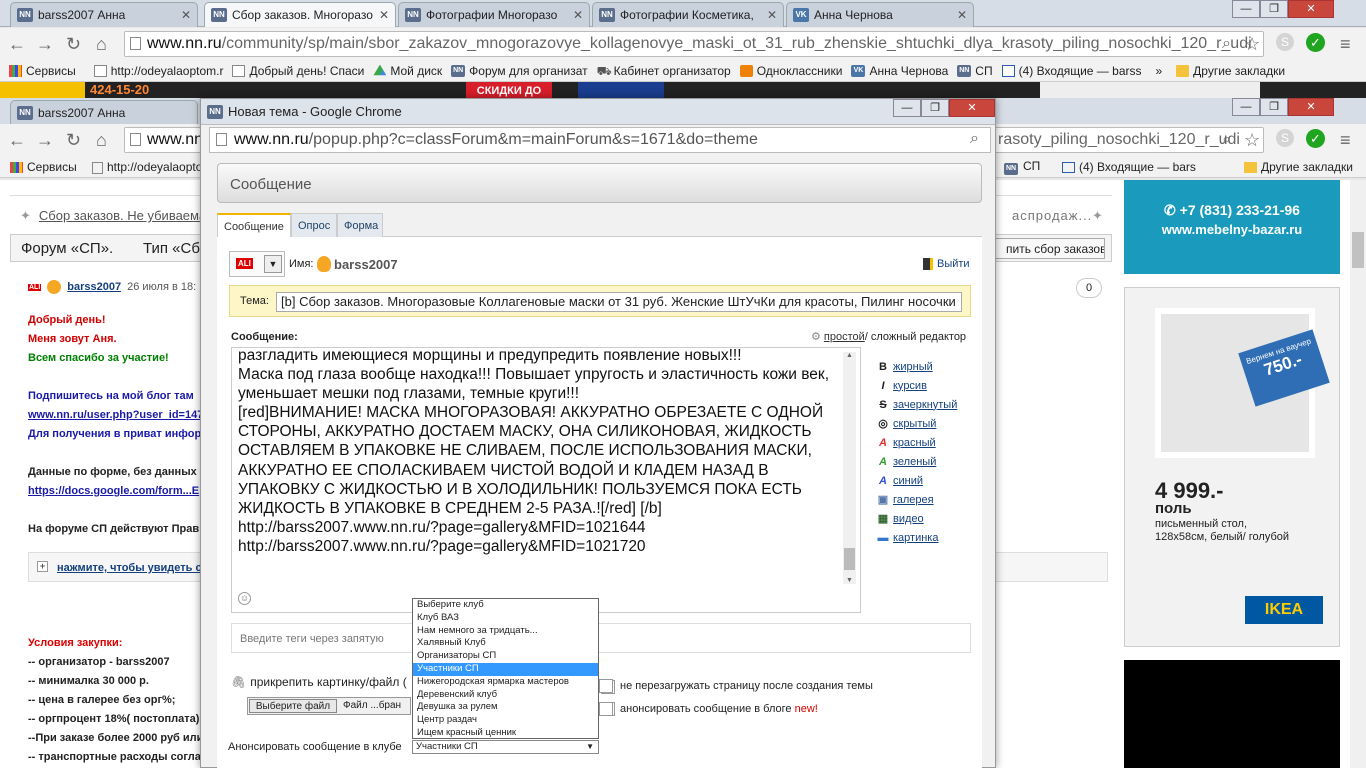 Image resolution: width=1366 pixels, height=768 pixels. What do you see at coordinates (849, 355) in the screenshot?
I see `scroll-up-icon: ▲` at bounding box center [849, 355].